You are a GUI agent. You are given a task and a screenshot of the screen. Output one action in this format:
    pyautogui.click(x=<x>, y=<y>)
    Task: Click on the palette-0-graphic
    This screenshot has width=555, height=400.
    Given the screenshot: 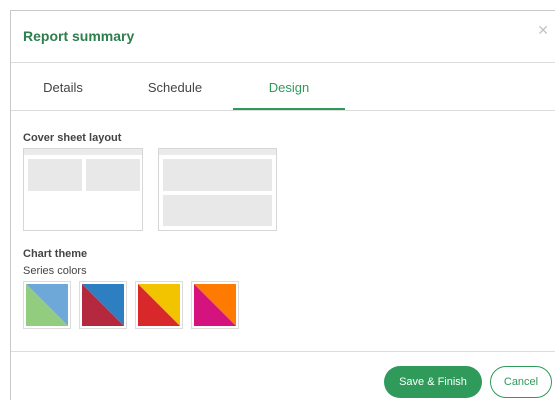 What is the action you would take?
    pyautogui.click(x=47, y=305)
    